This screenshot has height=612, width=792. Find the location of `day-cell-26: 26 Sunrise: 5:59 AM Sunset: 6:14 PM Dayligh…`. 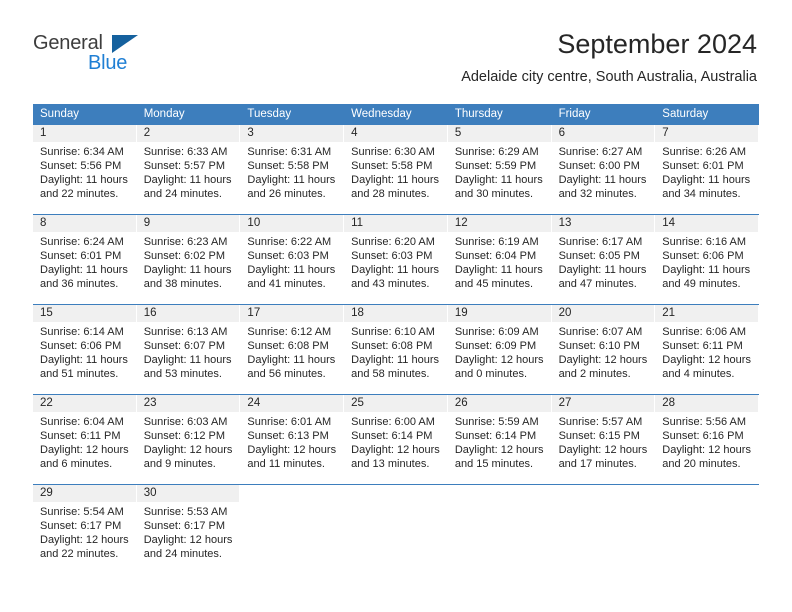

day-cell-26: 26 Sunrise: 5:59 AM Sunset: 6:14 PM Dayligh… is located at coordinates (499, 439).